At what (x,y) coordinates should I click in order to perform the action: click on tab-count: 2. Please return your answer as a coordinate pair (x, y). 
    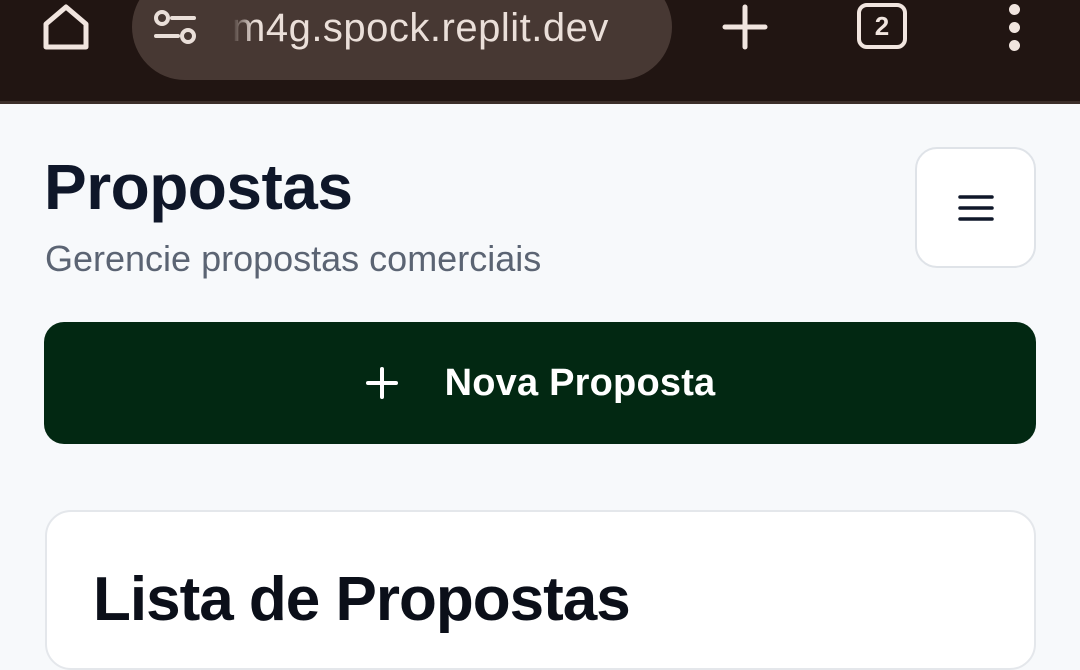
    Looking at the image, I should click on (882, 25).